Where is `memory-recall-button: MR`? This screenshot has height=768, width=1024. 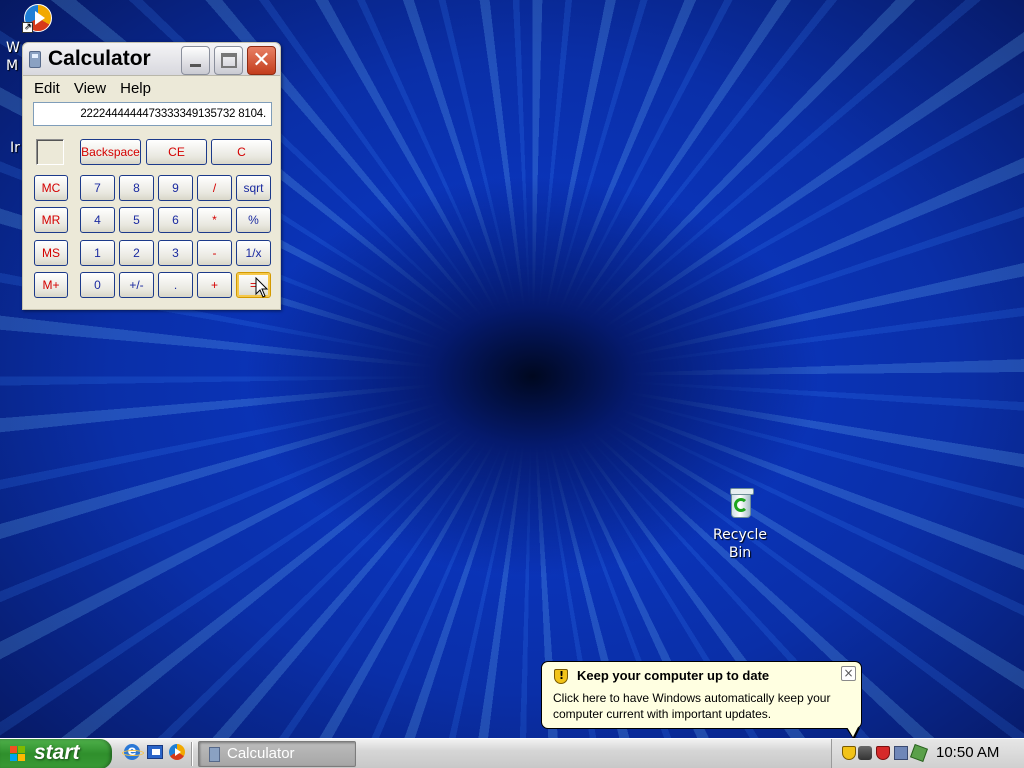 memory-recall-button: MR is located at coordinates (51, 220).